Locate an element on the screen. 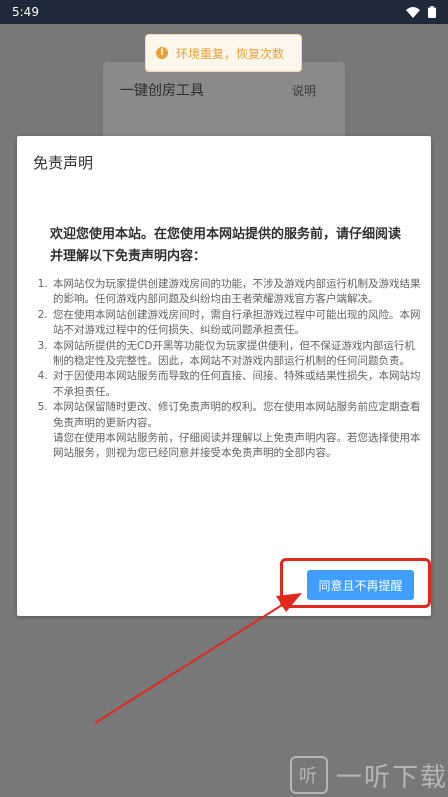  watermark-logo: 听 is located at coordinates (309, 775).